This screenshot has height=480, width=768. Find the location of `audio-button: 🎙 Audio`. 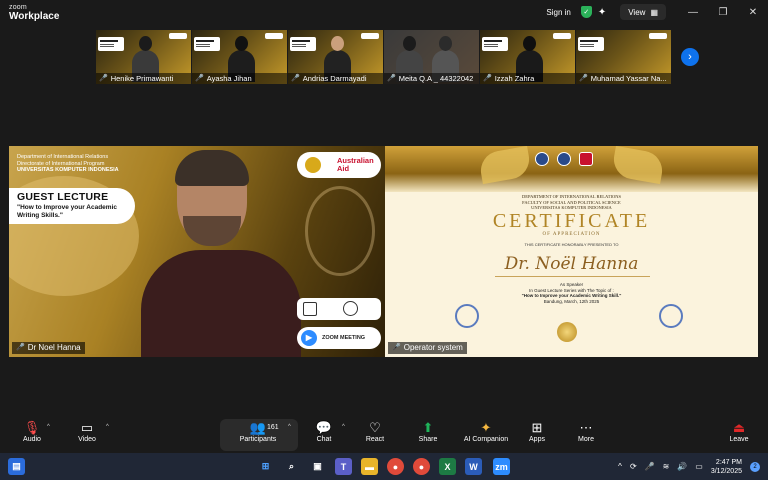

audio-button: 🎙 Audio is located at coordinates (32, 431).